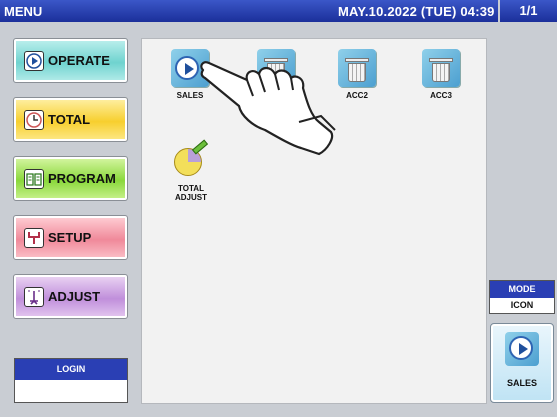 This screenshot has height=417, width=557. I want to click on operate-button: OPERATE, so click(70, 60).